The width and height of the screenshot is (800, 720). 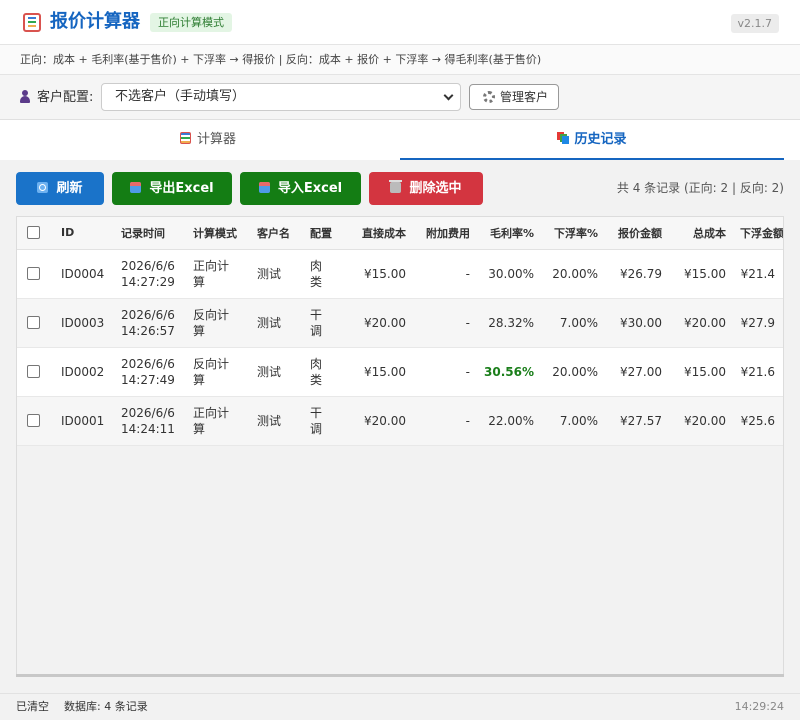 I want to click on column-header: 配置, so click(x=327, y=233).